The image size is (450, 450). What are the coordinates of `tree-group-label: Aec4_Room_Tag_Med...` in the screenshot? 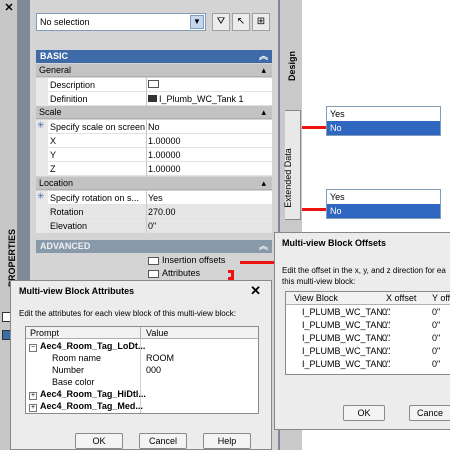 It's located at (91, 406).